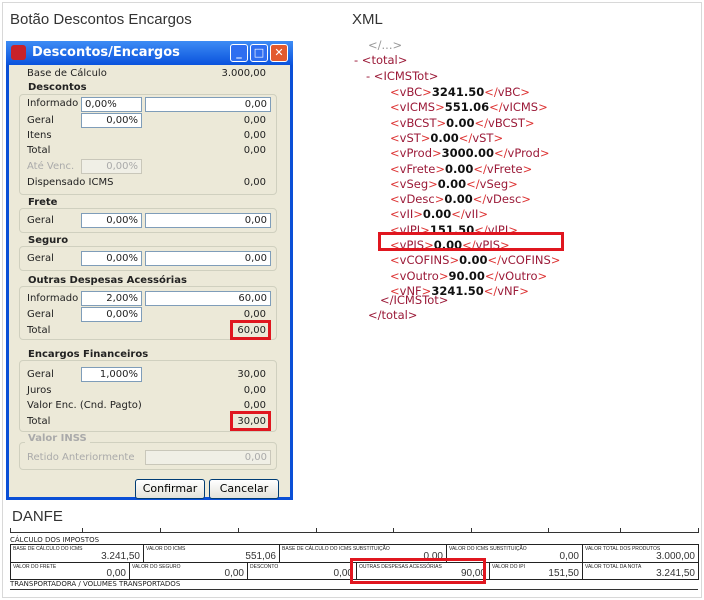 The image size is (704, 600). What do you see at coordinates (101, 19) in the screenshot?
I see `heading-left: Botão Descontos Encargos` at bounding box center [101, 19].